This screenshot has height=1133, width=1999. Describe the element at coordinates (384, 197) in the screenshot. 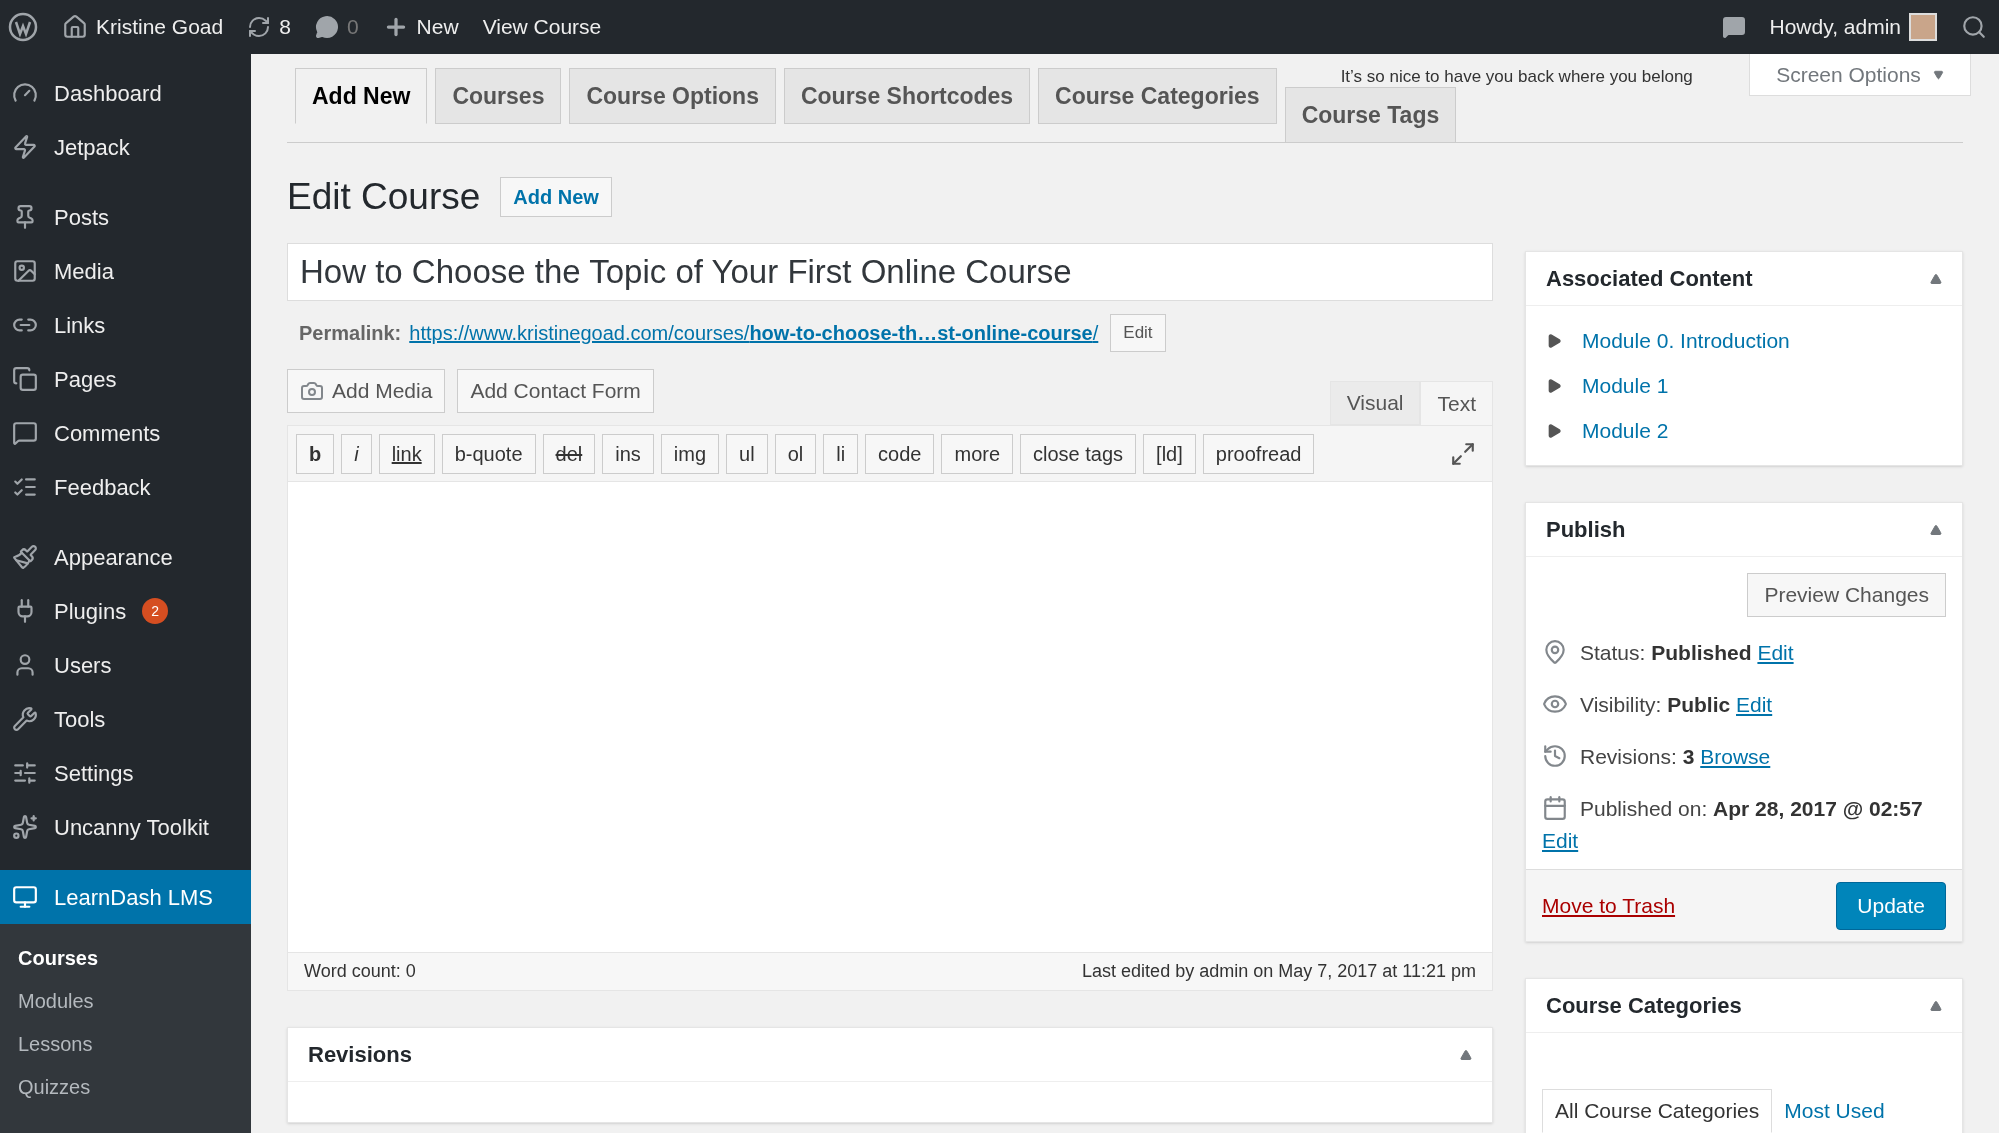

I see `page-heading: Edit Course` at that location.